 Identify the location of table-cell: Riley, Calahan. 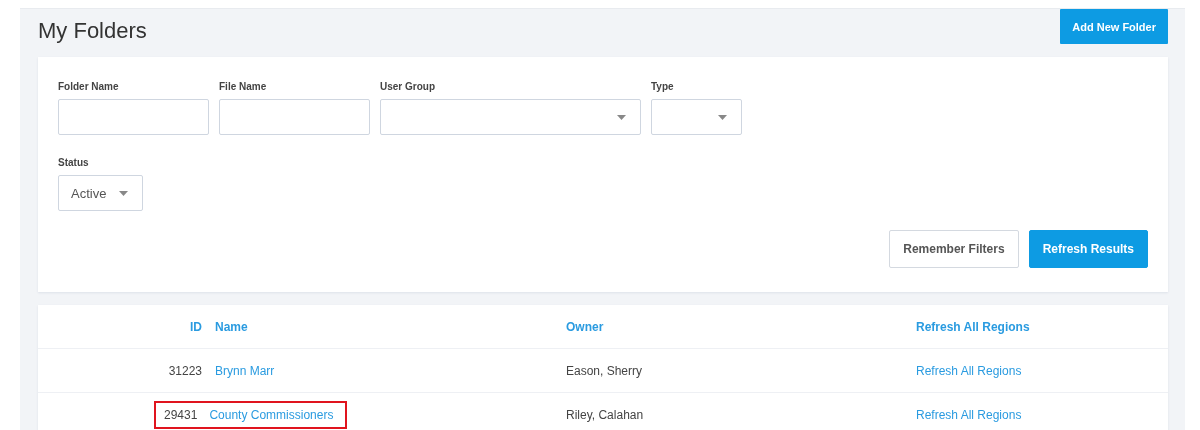
(605, 414).